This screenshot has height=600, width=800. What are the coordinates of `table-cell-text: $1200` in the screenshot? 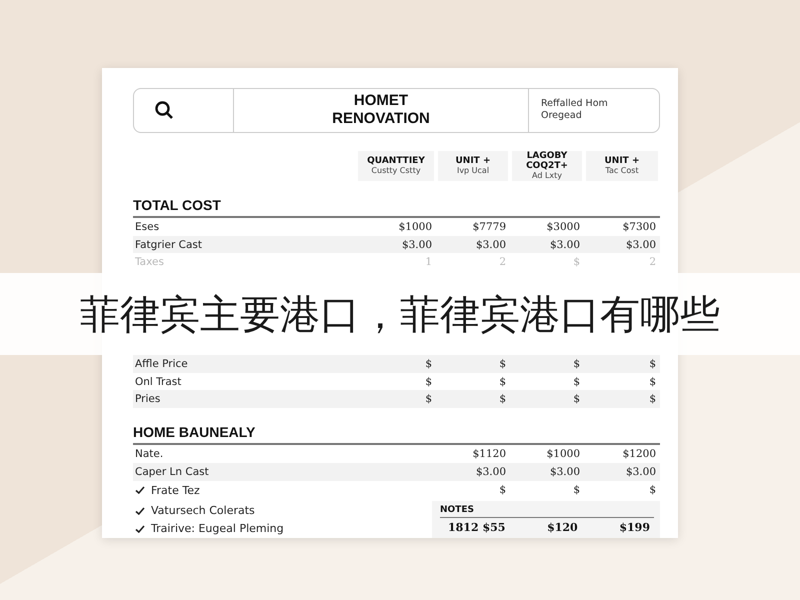 It's located at (639, 454).